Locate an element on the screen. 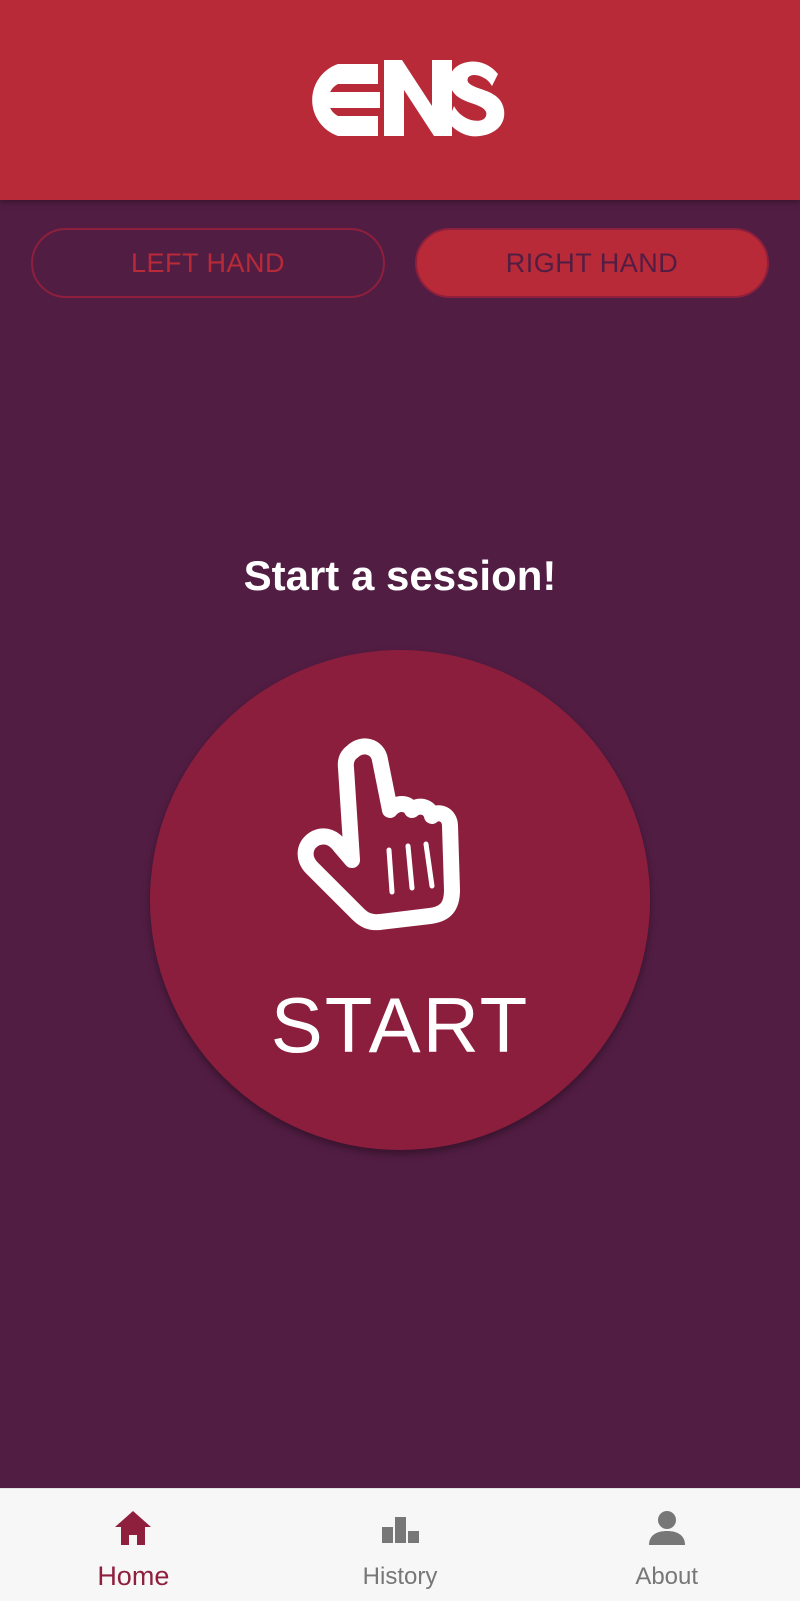  right-hand-toggle: RIGHT HAND is located at coordinates (592, 263).